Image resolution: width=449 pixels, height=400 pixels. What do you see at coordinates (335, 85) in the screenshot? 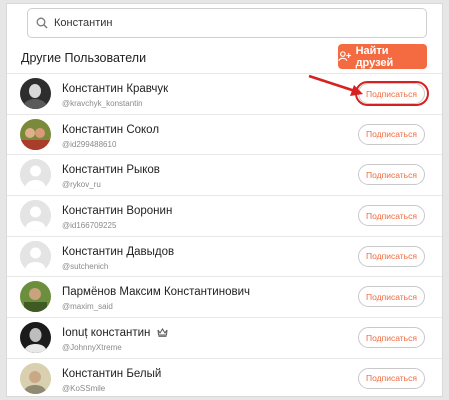
I see `pointer-arrow-icon` at bounding box center [335, 85].